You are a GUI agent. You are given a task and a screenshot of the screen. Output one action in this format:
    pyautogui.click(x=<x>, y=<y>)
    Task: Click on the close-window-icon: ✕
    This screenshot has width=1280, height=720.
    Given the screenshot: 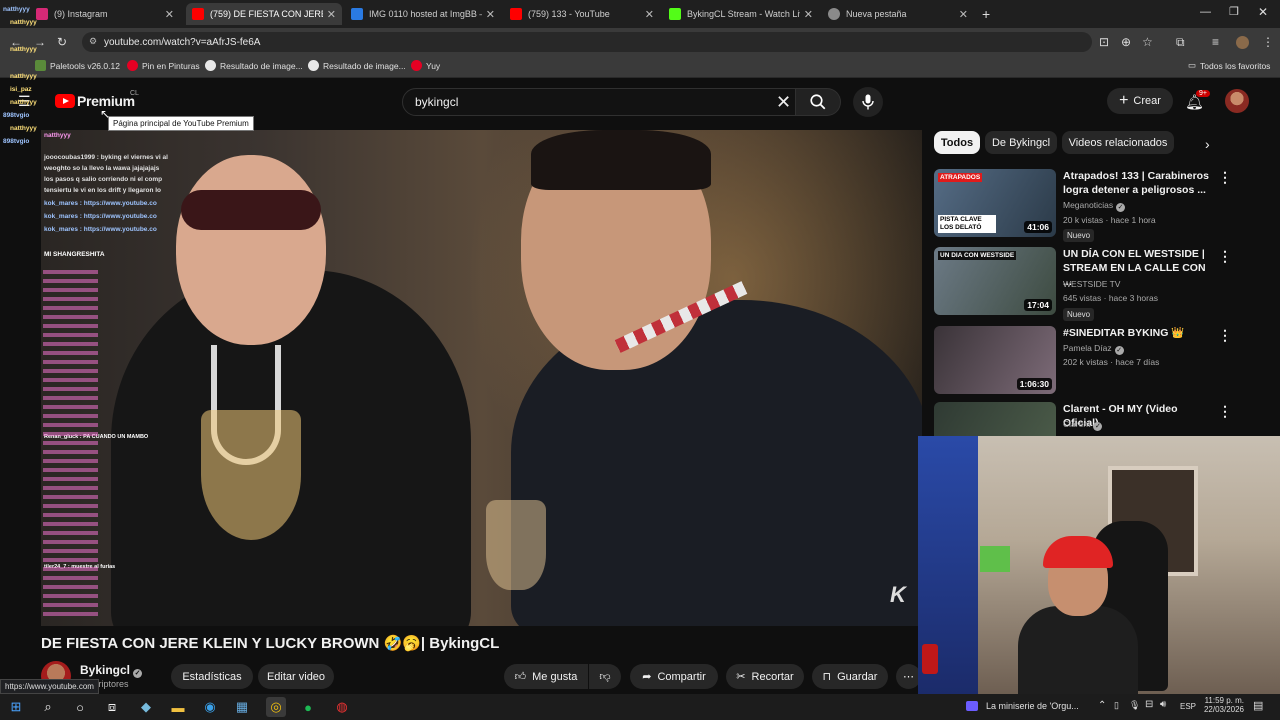 What is the action you would take?
    pyautogui.click(x=1263, y=12)
    